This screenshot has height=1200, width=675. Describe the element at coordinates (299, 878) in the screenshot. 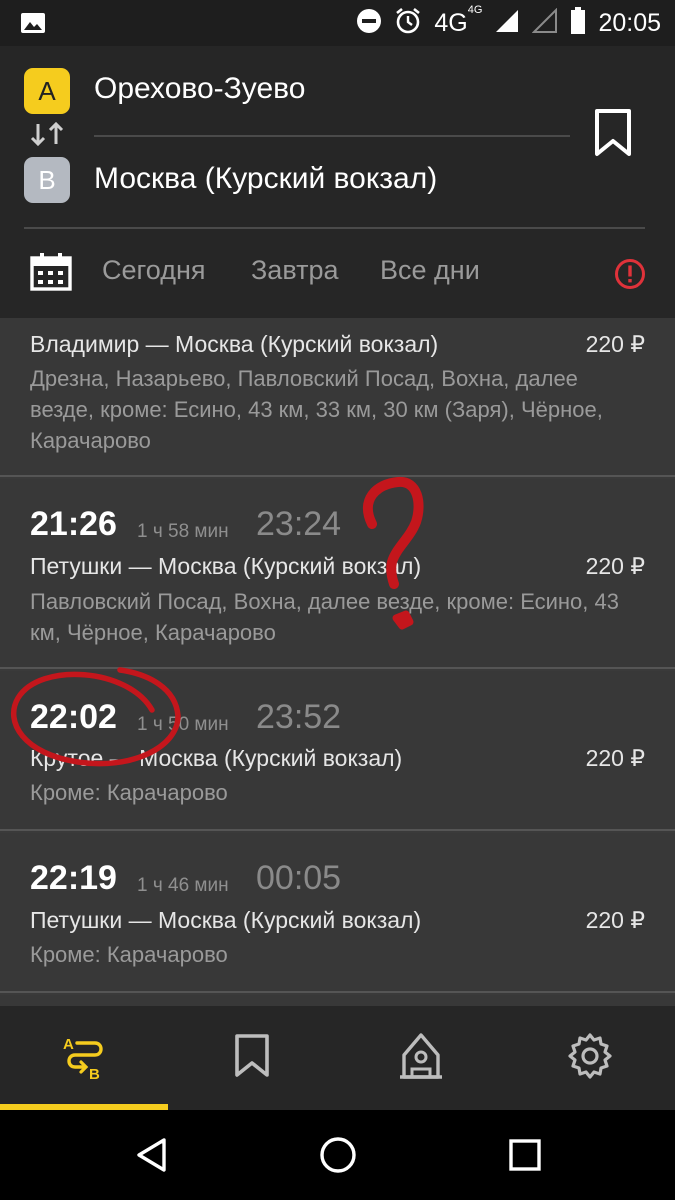

I see `arrival-time: 00:05` at that location.